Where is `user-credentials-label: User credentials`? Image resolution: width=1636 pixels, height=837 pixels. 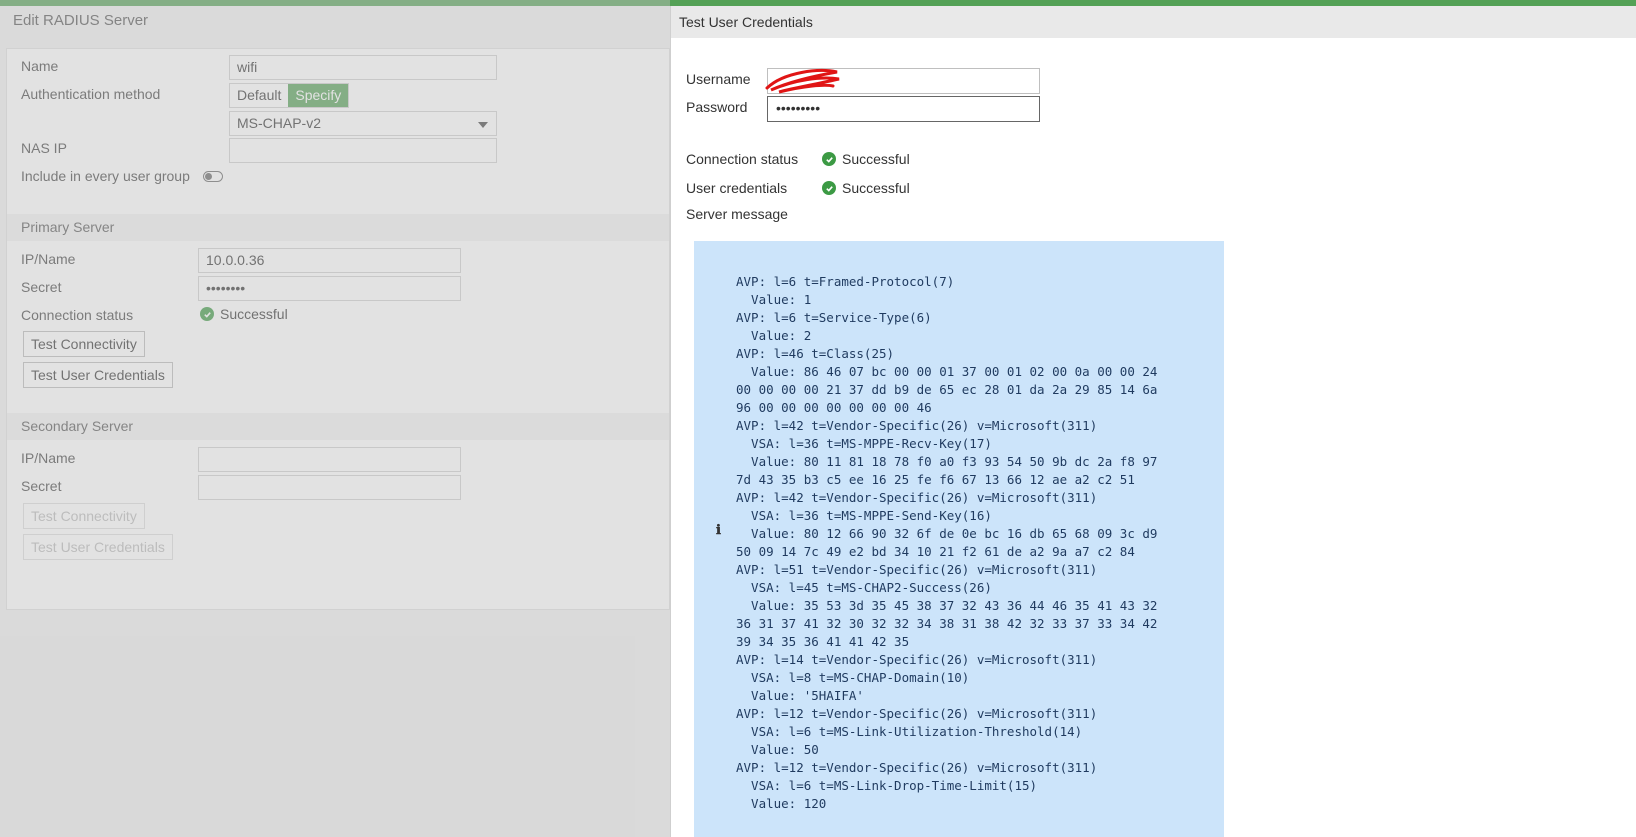 user-credentials-label: User credentials is located at coordinates (737, 188).